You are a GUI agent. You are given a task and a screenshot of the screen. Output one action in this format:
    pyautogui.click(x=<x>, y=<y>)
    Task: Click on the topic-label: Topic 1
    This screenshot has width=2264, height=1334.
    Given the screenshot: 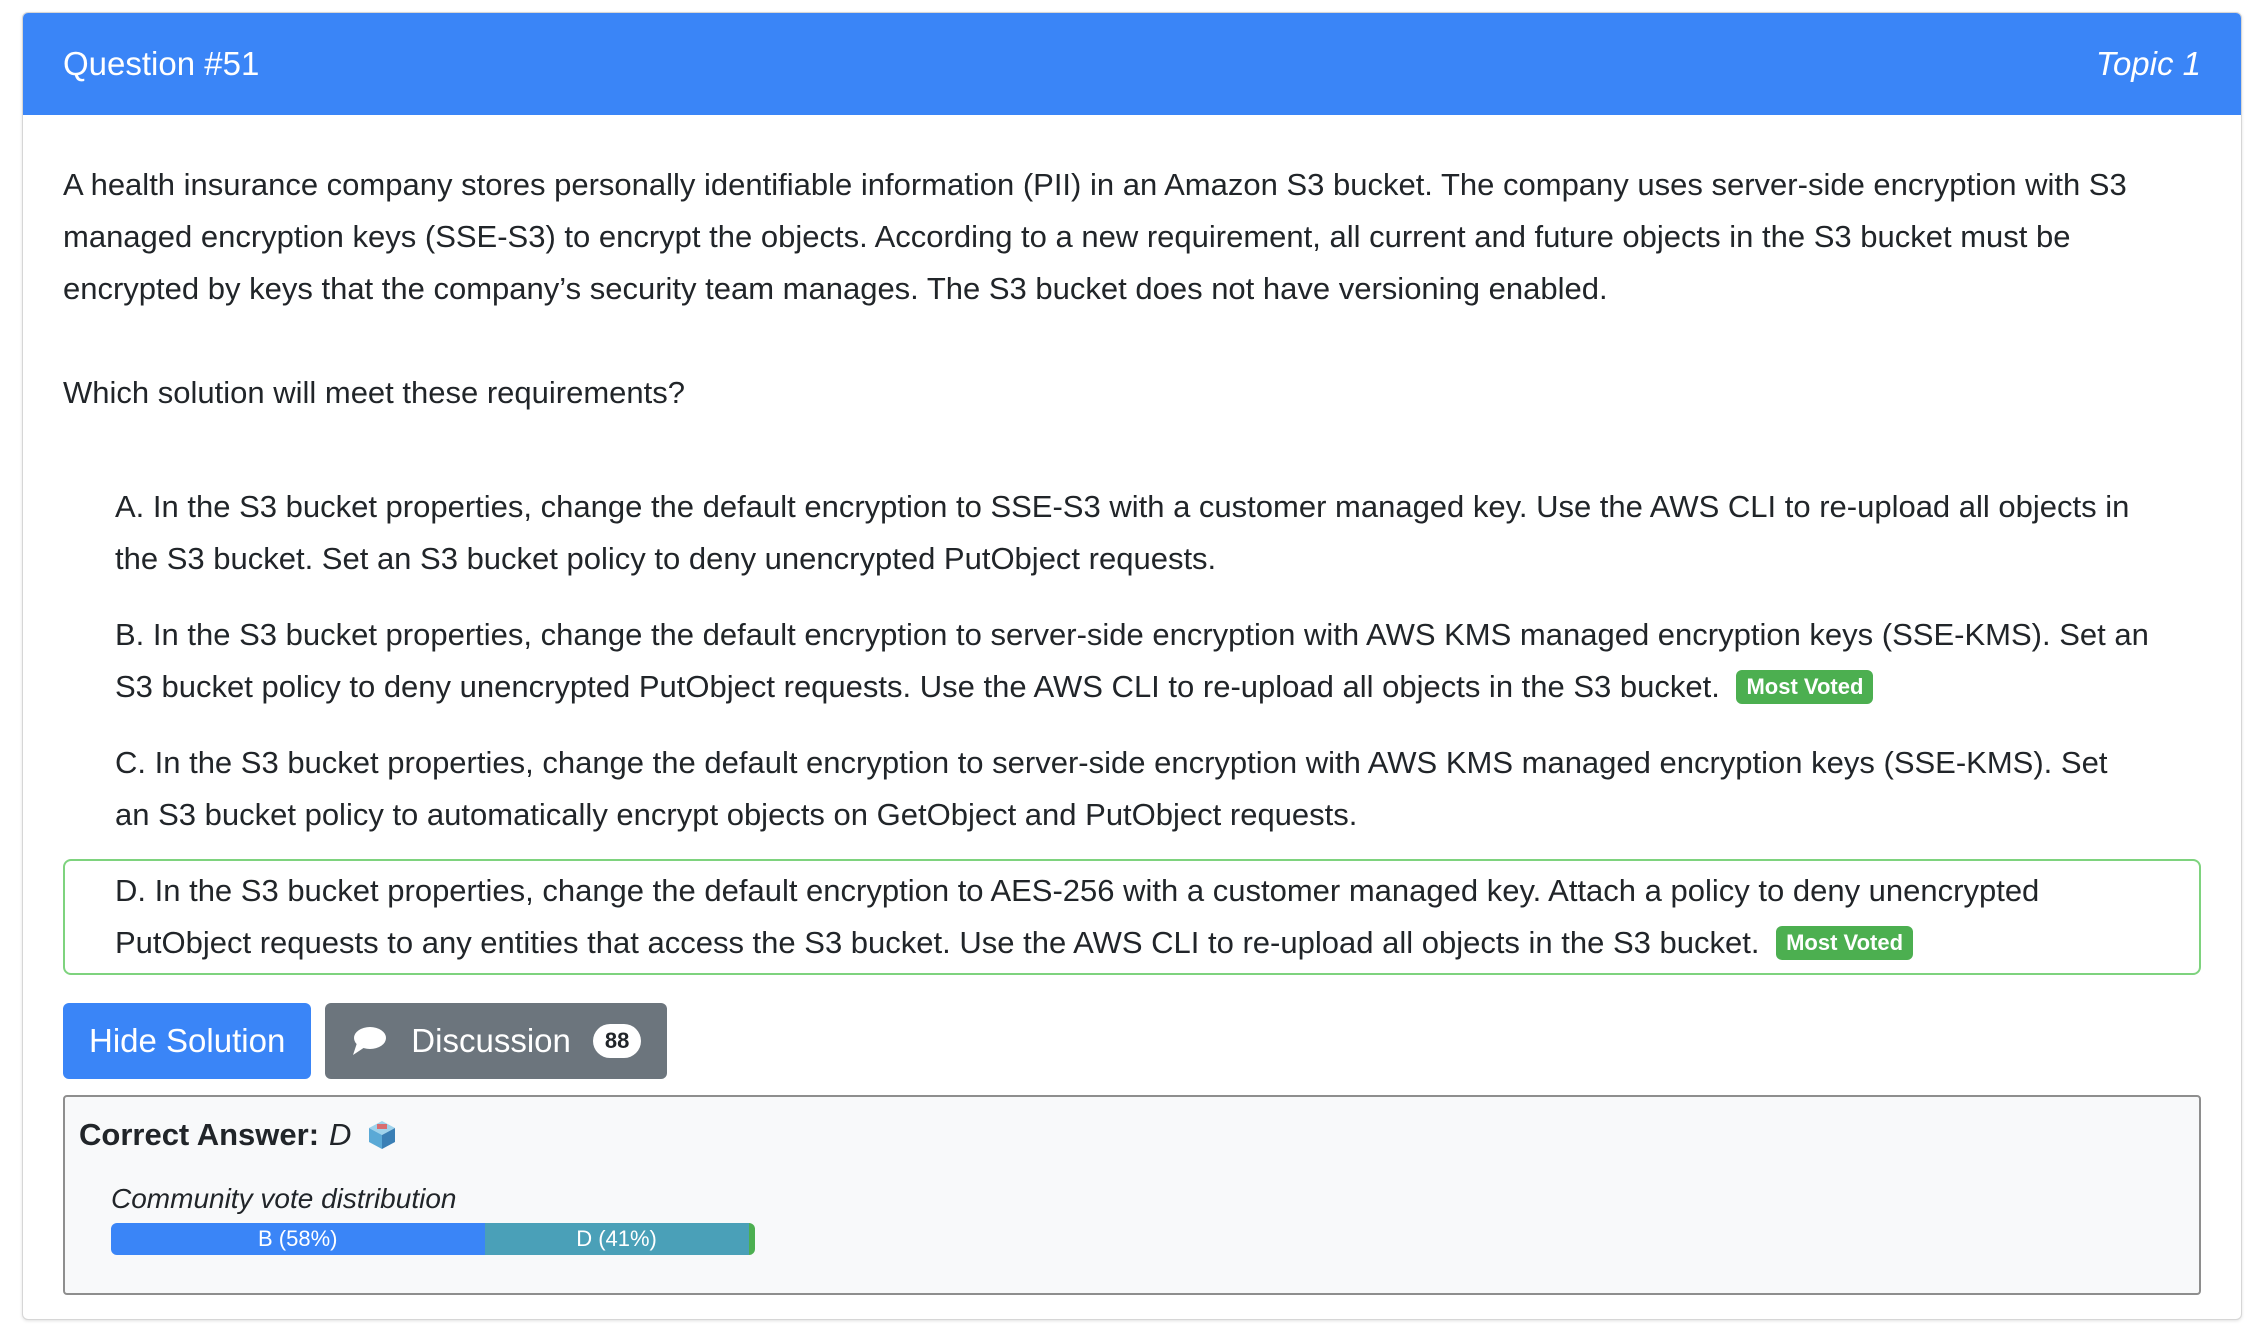 What is the action you would take?
    pyautogui.click(x=2148, y=63)
    